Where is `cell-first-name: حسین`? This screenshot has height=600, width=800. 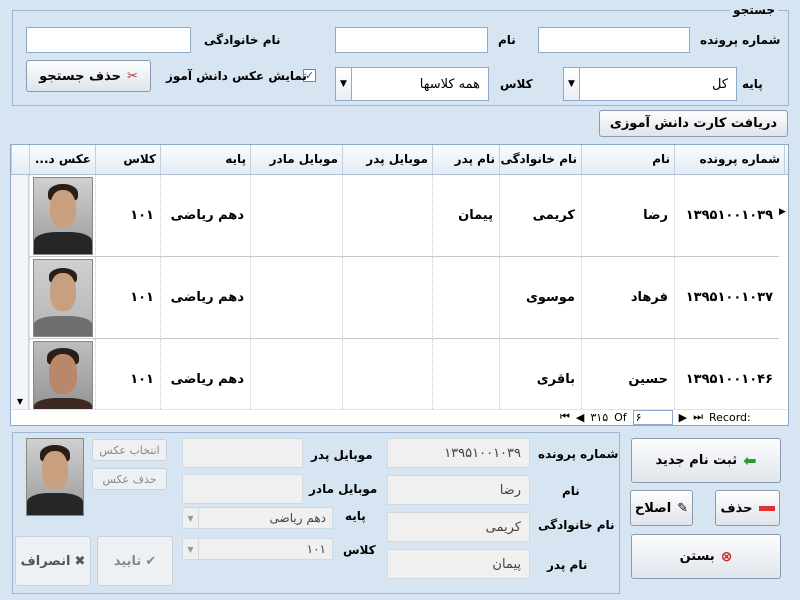
cell-first-name: حسین is located at coordinates (627, 375).